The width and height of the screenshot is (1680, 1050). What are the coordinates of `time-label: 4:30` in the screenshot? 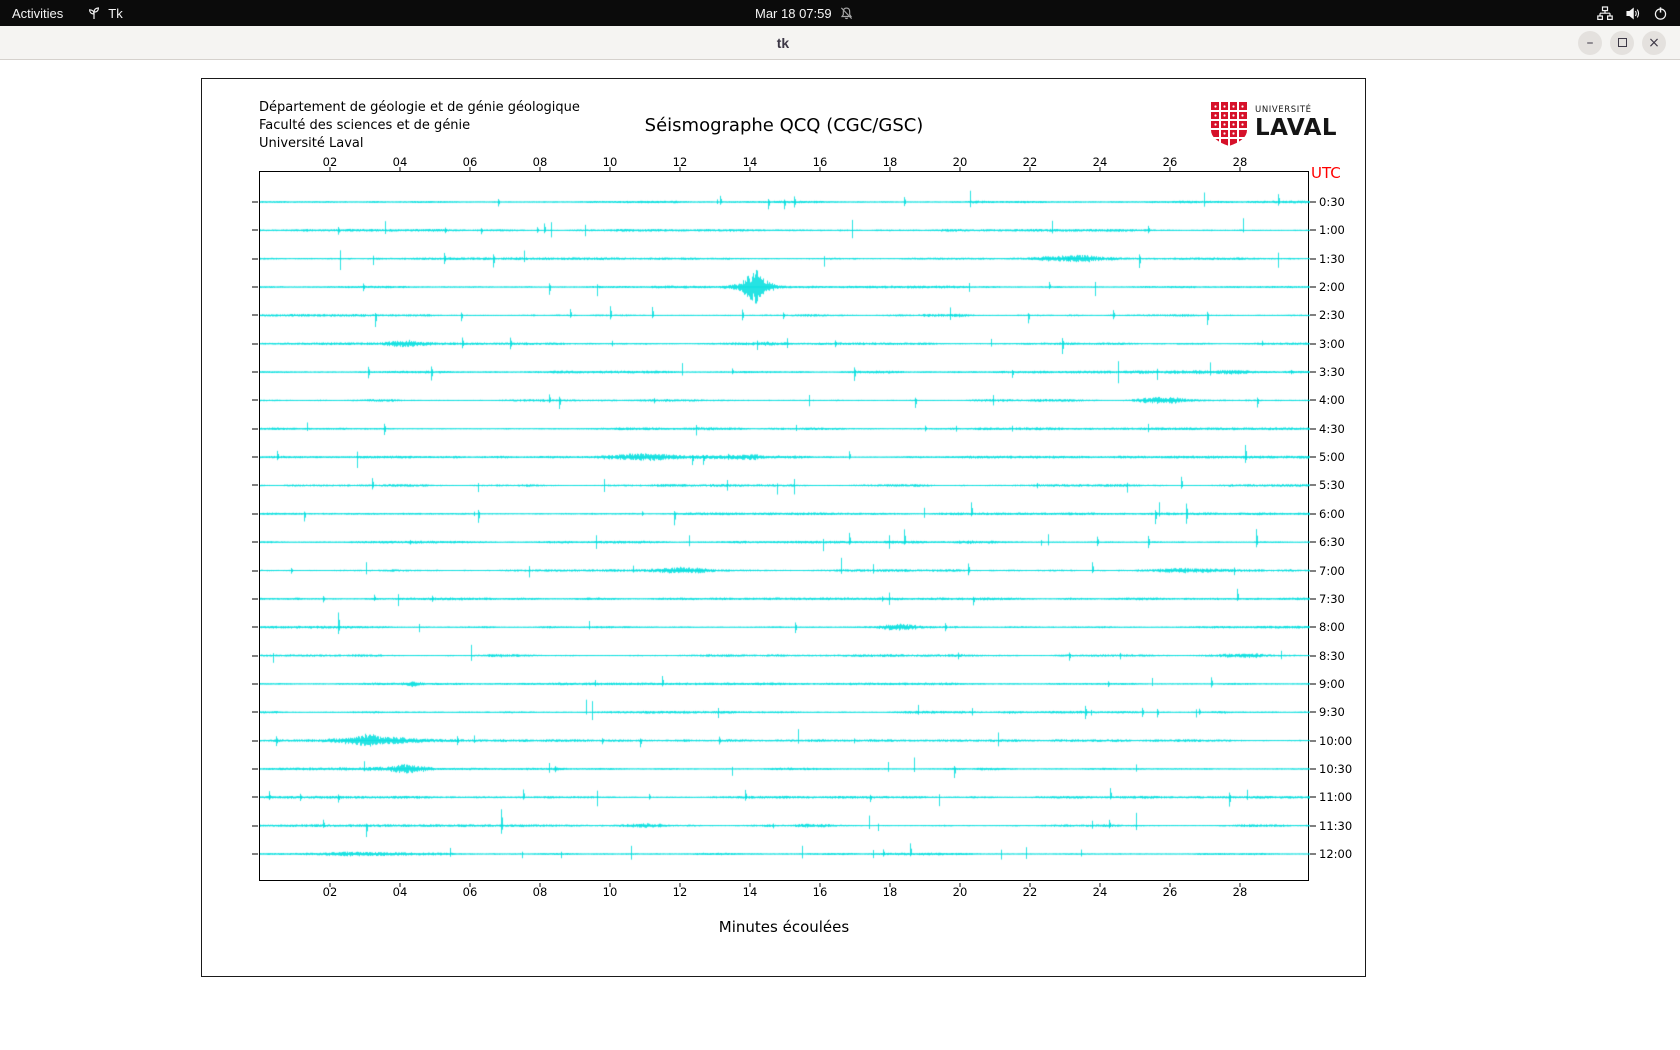 It's located at (1332, 428).